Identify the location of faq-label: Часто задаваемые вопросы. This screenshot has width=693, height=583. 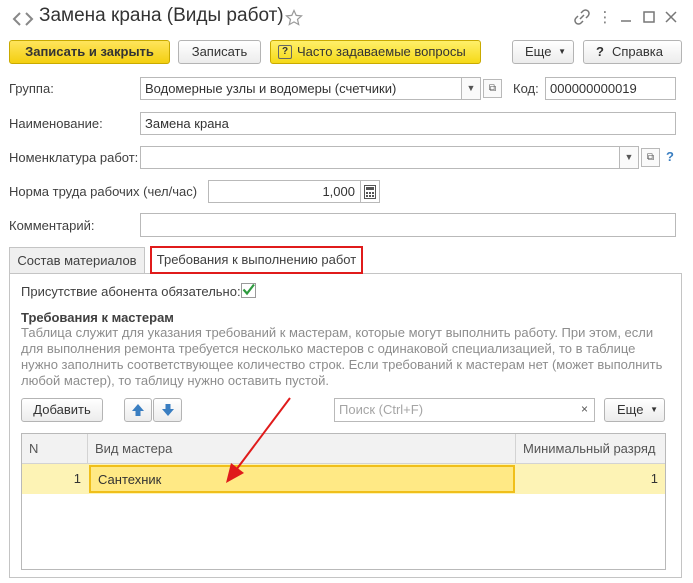
(381, 51).